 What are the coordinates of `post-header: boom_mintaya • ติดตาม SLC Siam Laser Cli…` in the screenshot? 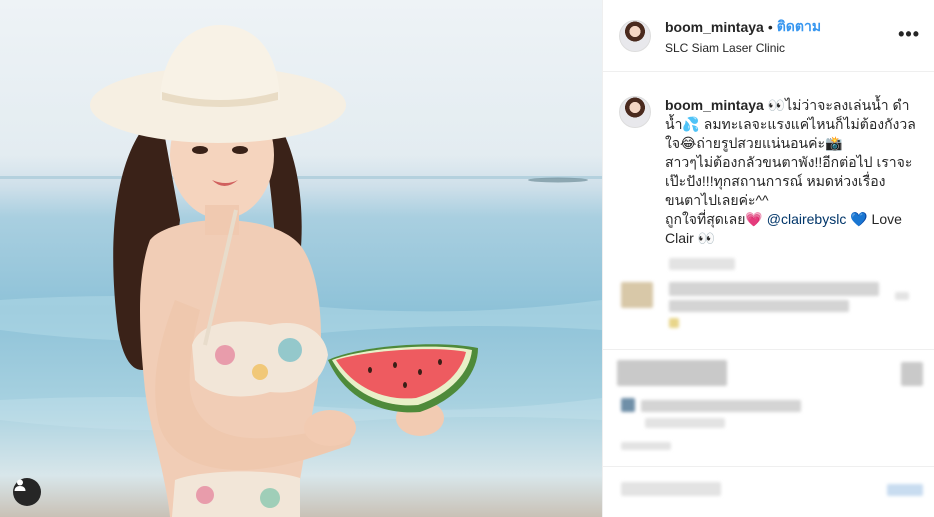 It's located at (768, 36).